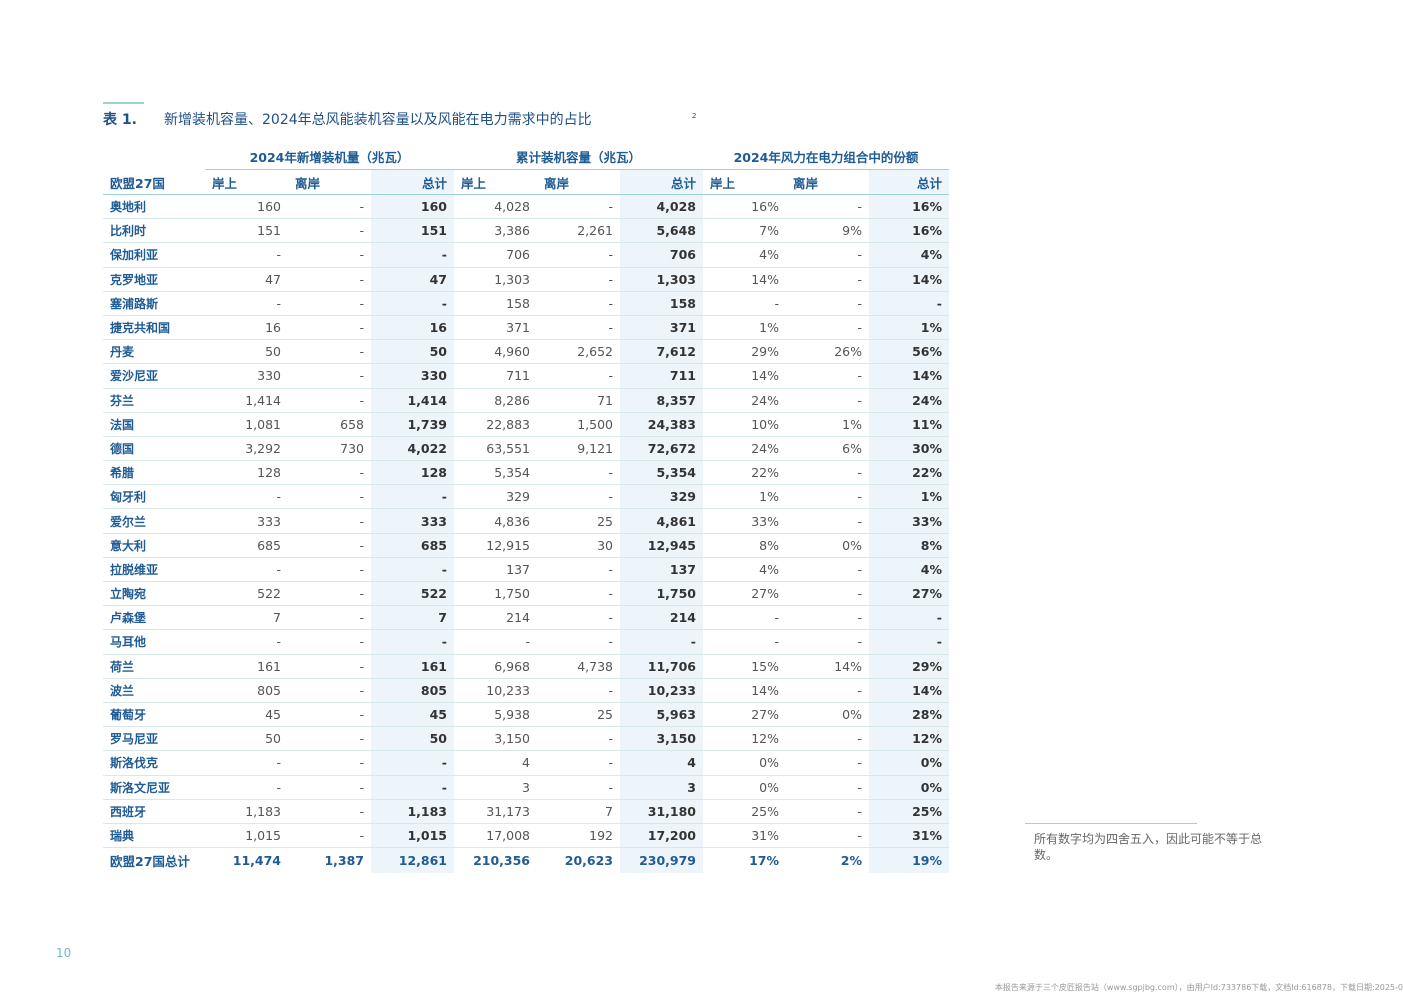 The height and width of the screenshot is (992, 1403). Describe the element at coordinates (128, 231) in the screenshot. I see `country-name: 比利时` at that location.